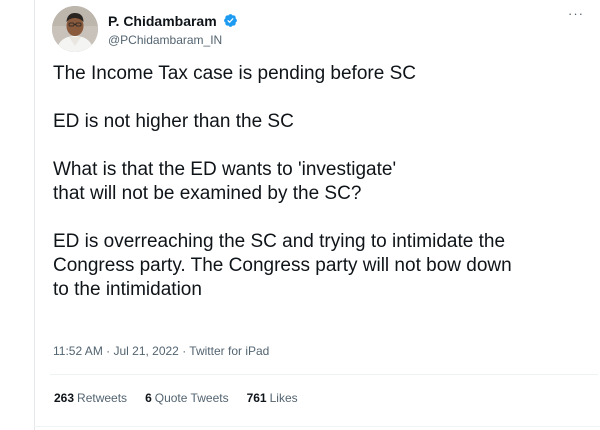 The height and width of the screenshot is (430, 600). I want to click on author-names: P. Chidambaram @PChidambaram_IN, so click(173, 30).